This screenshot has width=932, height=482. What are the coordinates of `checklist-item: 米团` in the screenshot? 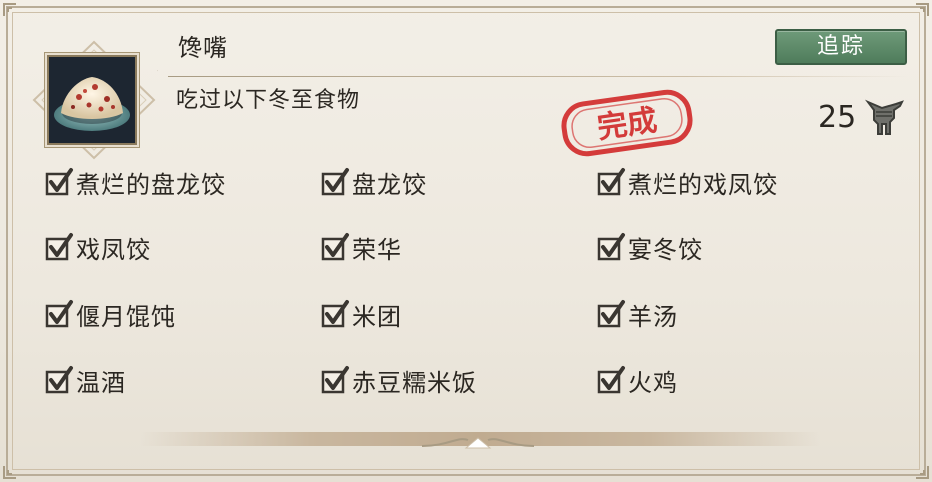 It's located at (361, 314).